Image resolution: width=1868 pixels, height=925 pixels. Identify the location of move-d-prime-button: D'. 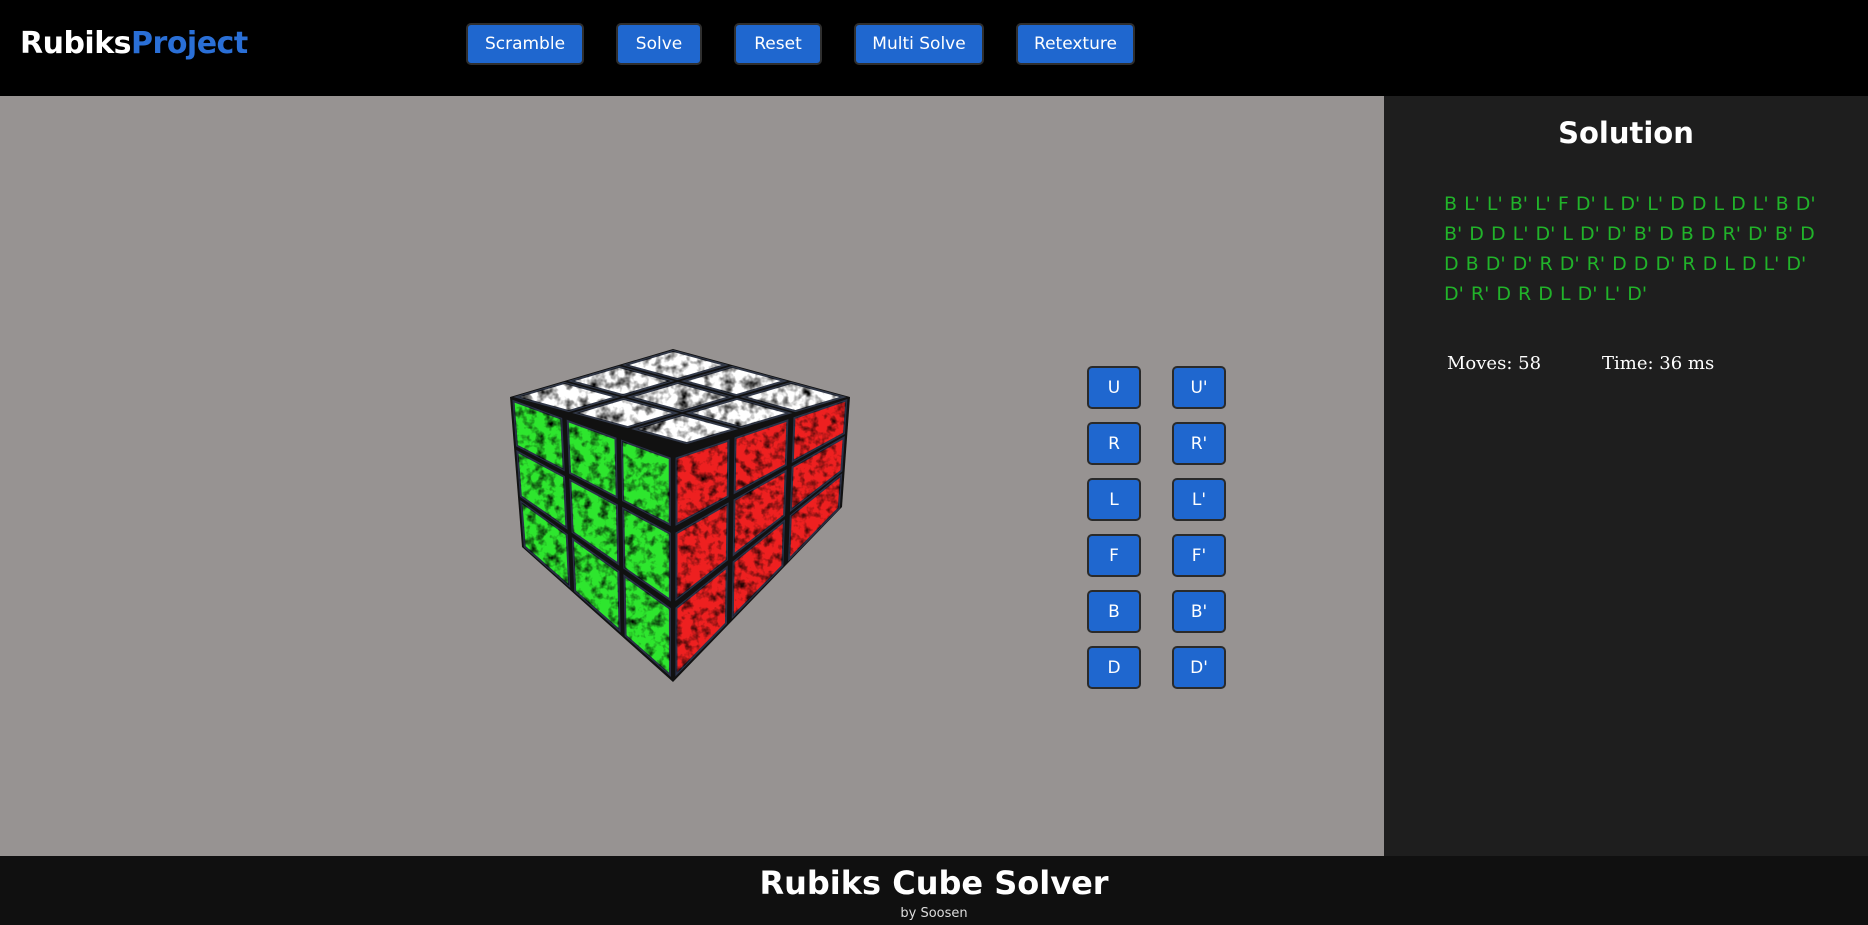
(1199, 667).